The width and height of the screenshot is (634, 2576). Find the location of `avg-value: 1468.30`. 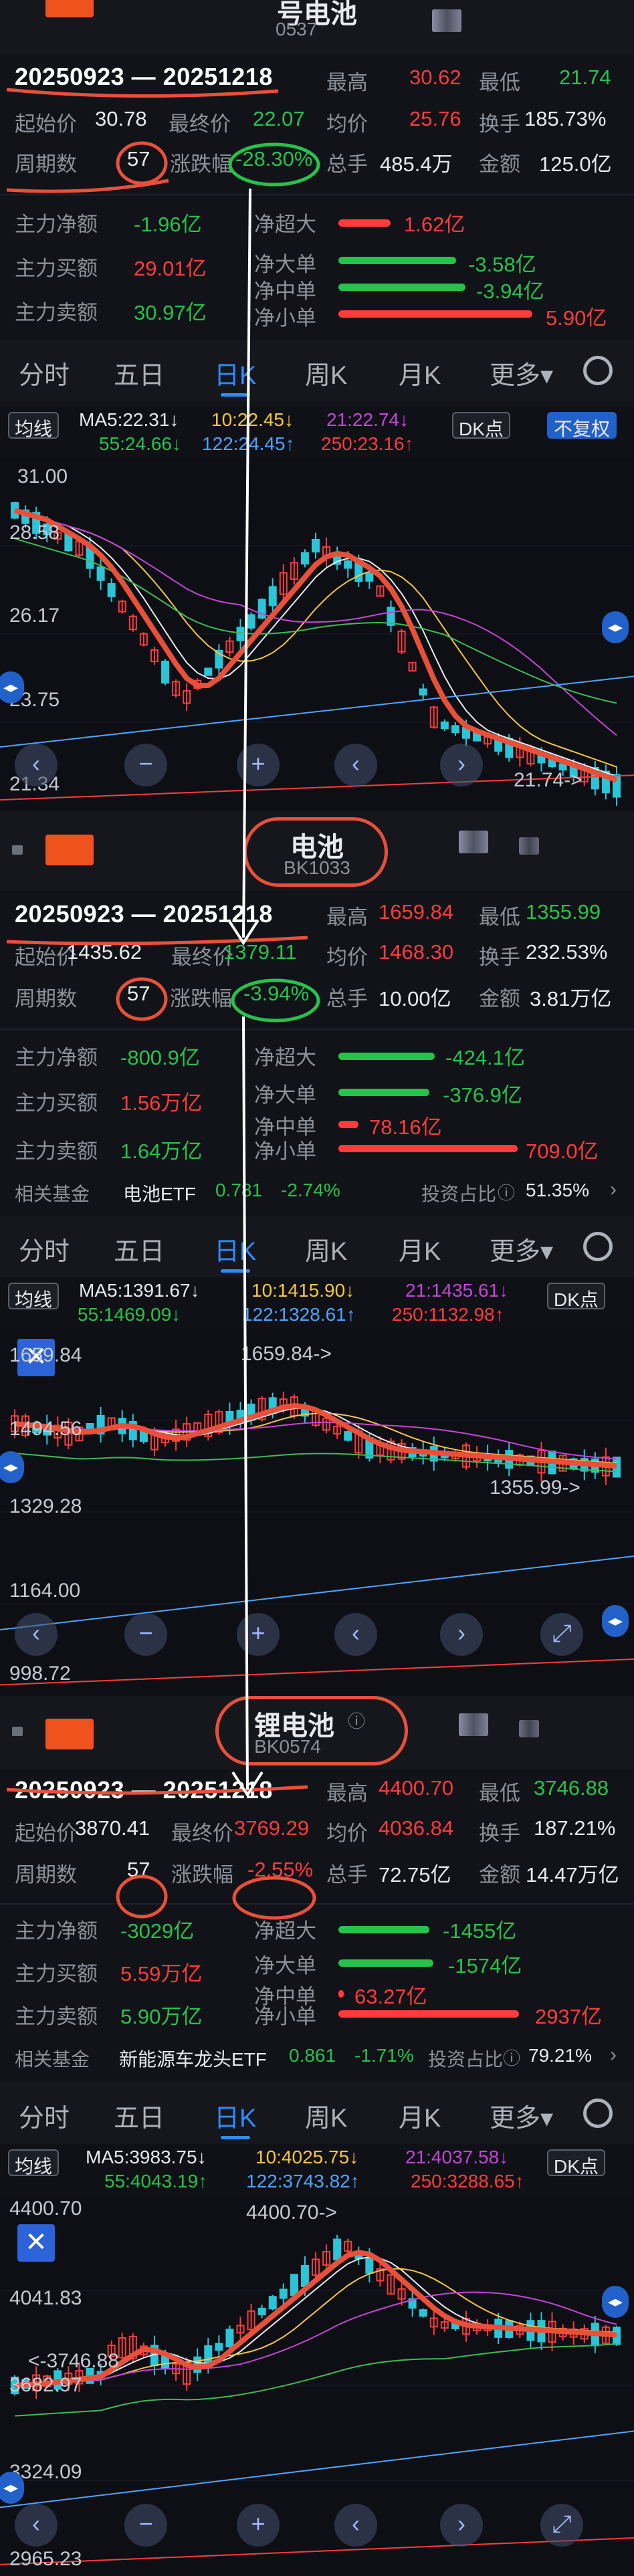

avg-value: 1468.30 is located at coordinates (416, 952).